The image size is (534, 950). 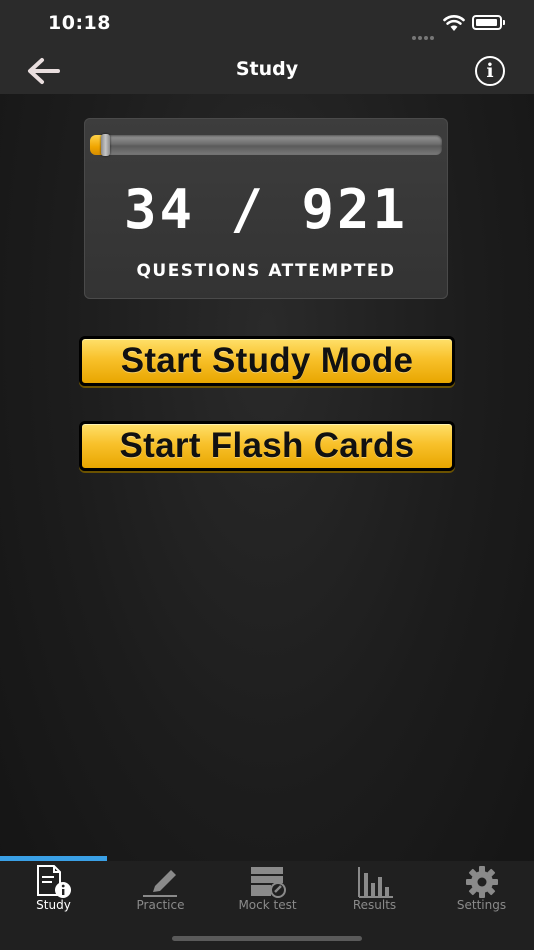 What do you see at coordinates (481, 905) in the screenshot?
I see `tab-label: Settings` at bounding box center [481, 905].